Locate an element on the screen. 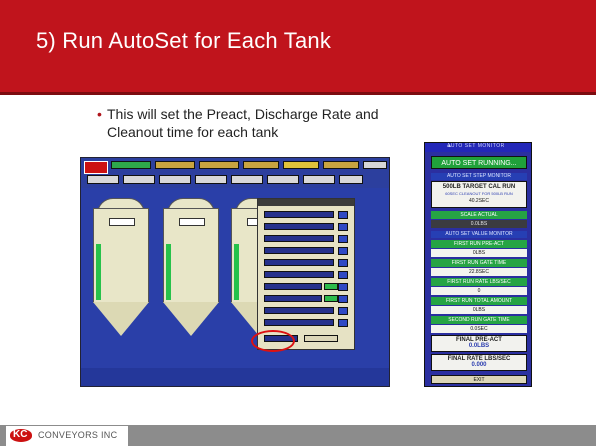 This screenshot has height=446, width=596. hmi-top-bar is located at coordinates (235, 173).